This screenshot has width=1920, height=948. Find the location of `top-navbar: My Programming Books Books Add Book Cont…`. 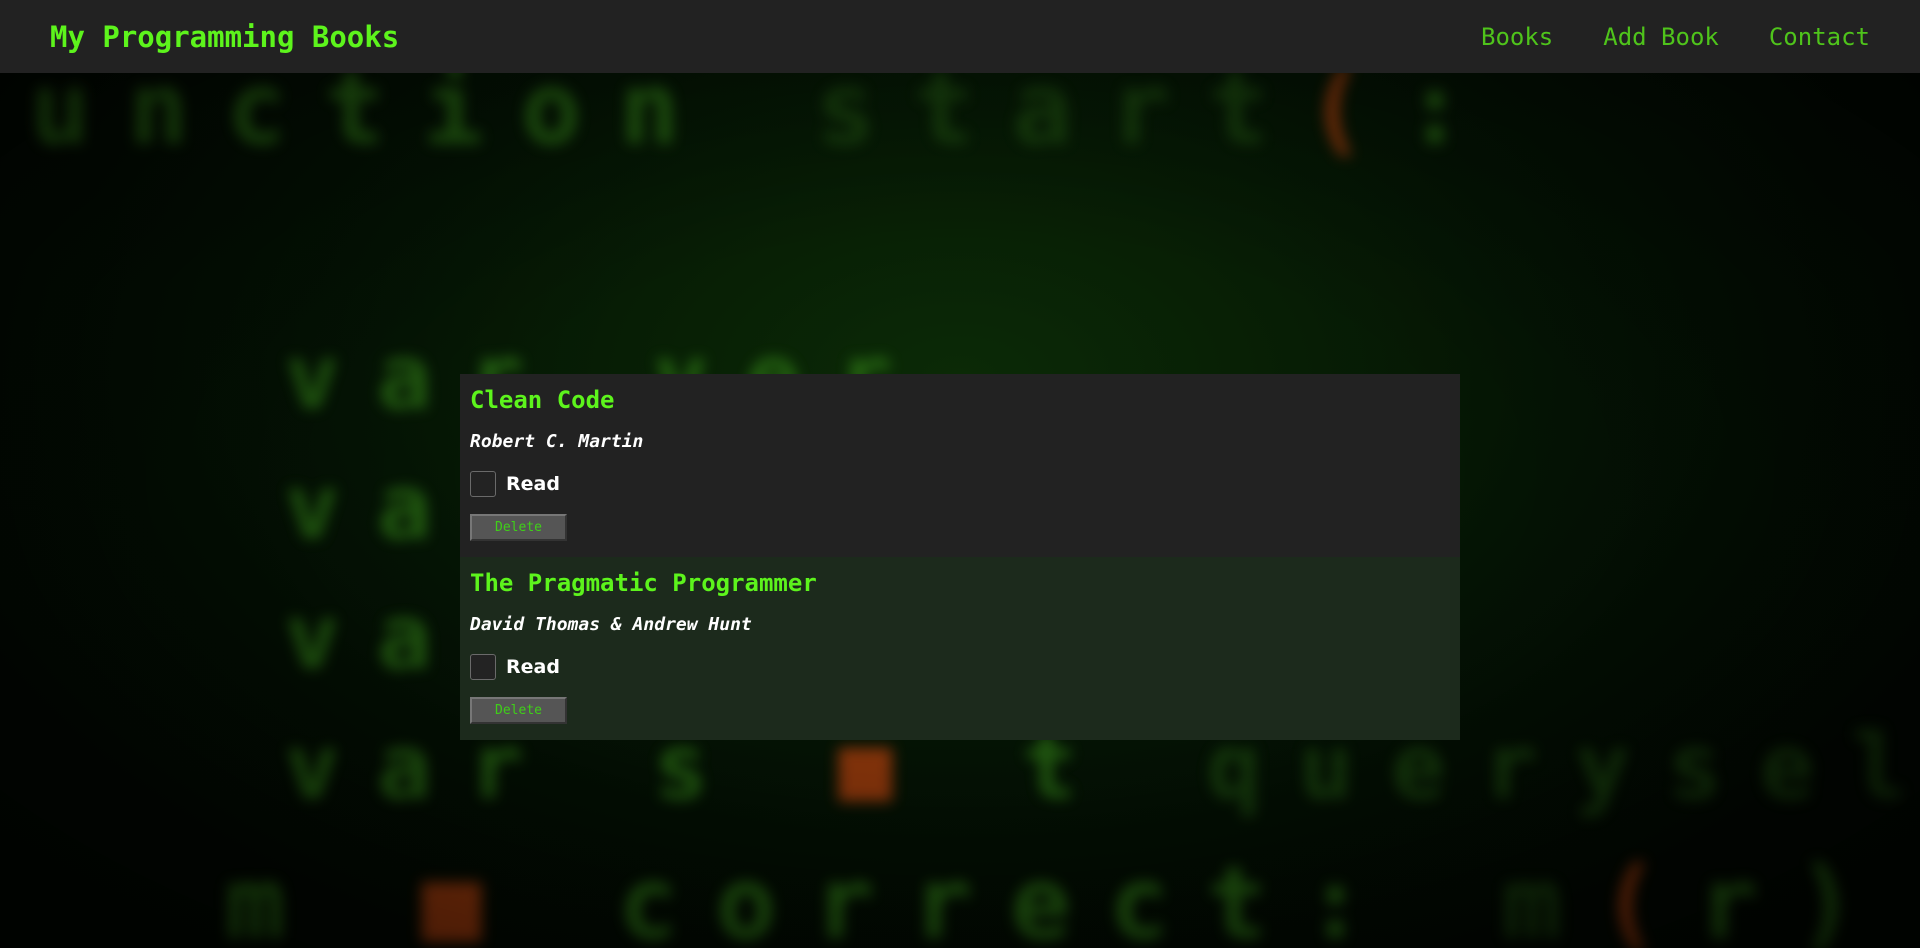

top-navbar: My Programming Books Books Add Book Cont… is located at coordinates (960, 36).